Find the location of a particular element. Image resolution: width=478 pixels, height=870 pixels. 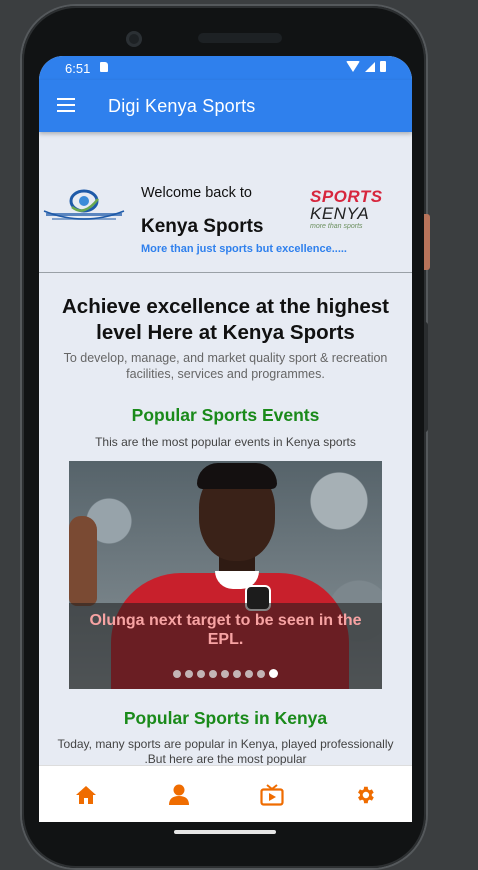

person-icon is located at coordinates (178, 794).